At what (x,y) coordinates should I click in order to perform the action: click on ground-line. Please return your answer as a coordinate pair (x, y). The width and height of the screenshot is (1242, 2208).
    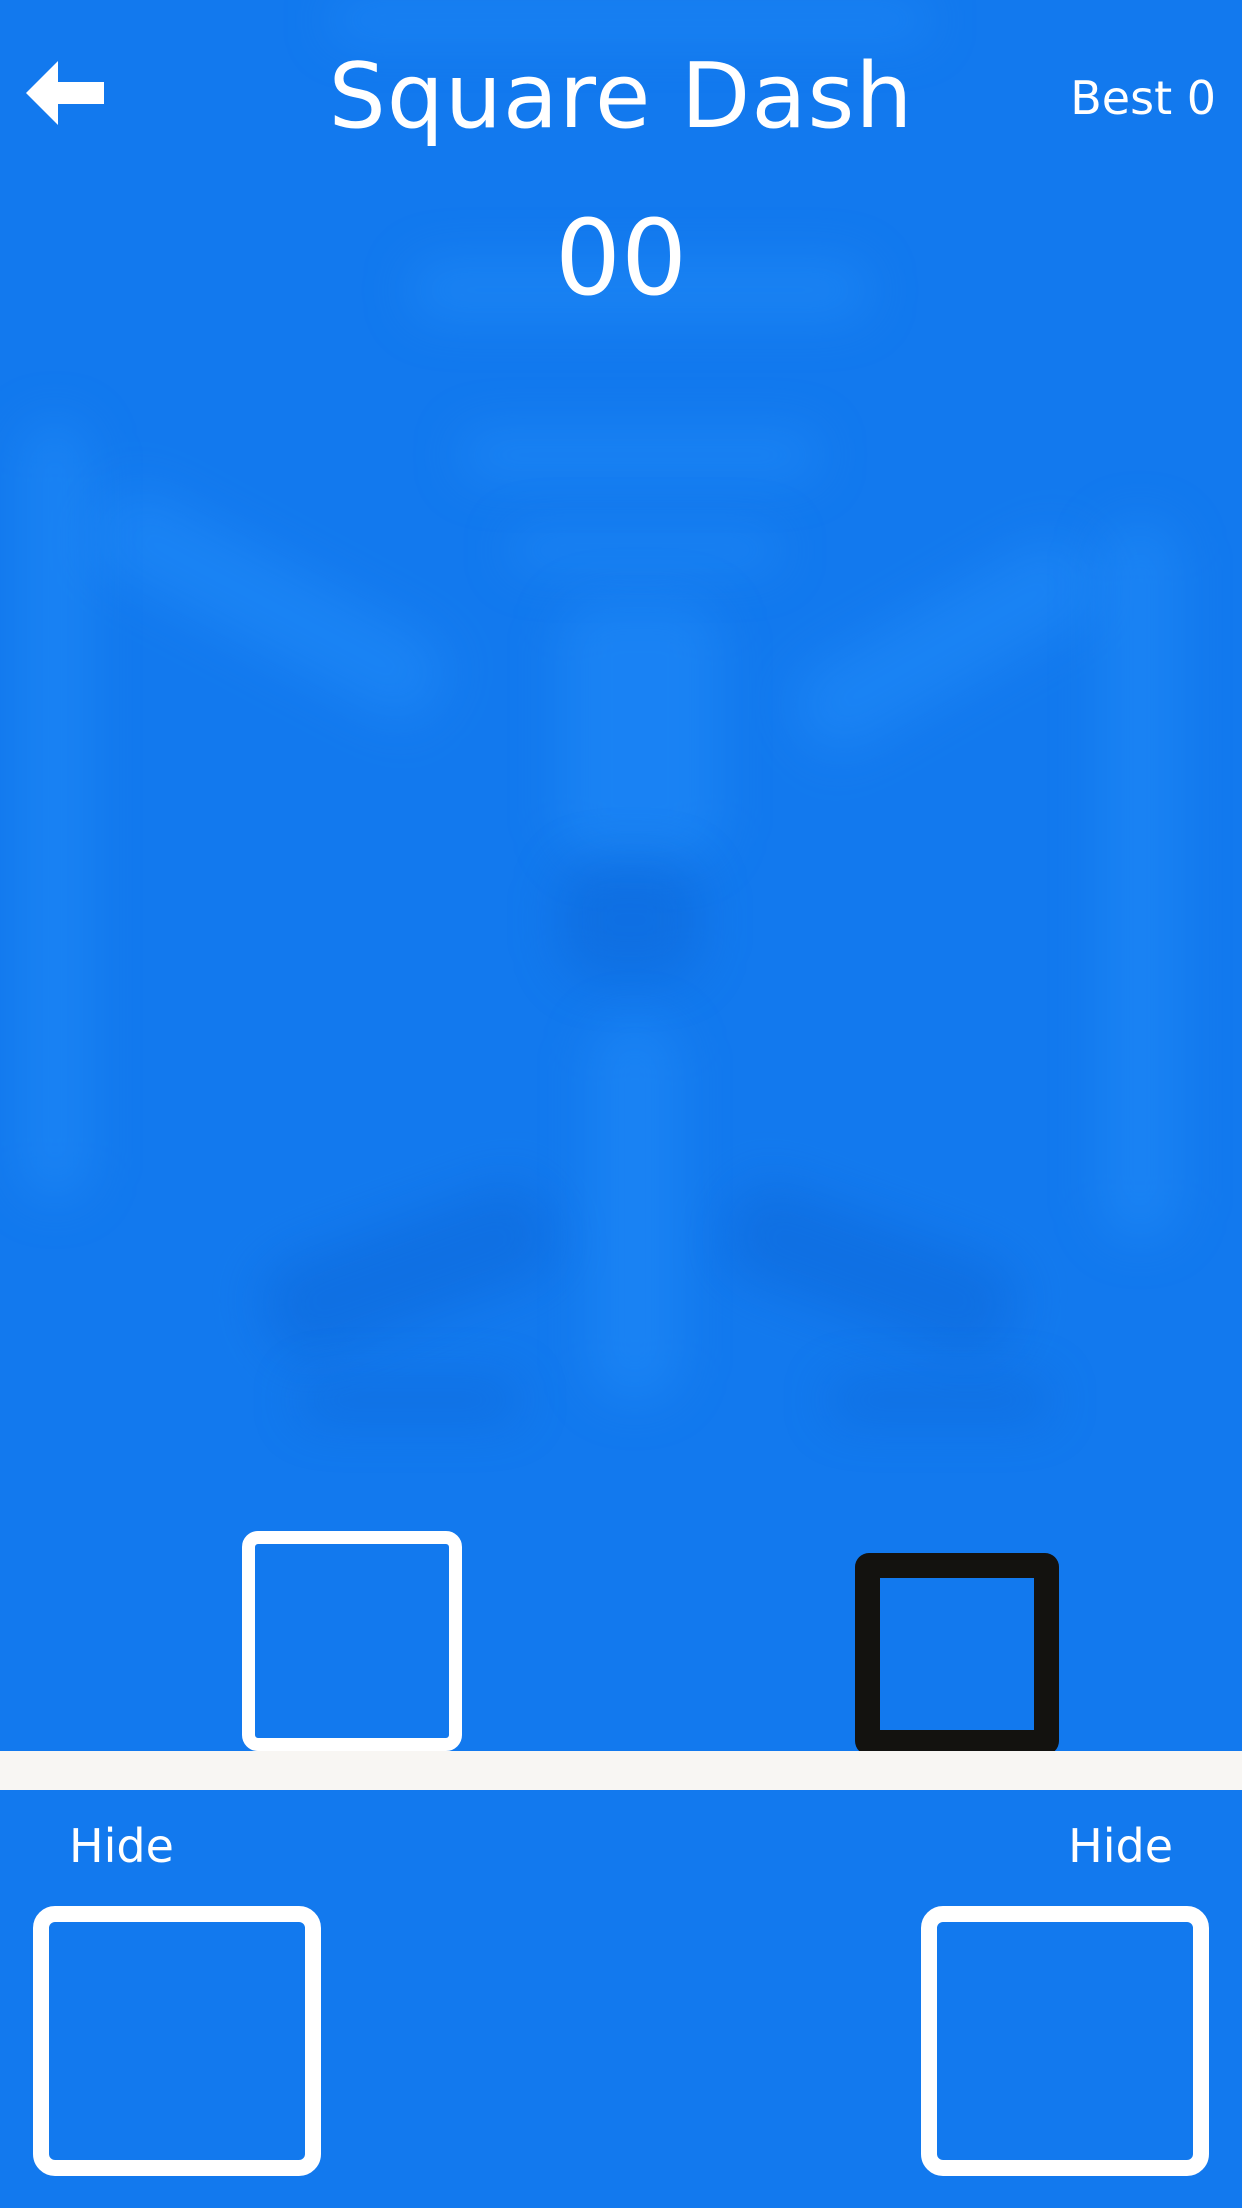
    Looking at the image, I should click on (621, 1770).